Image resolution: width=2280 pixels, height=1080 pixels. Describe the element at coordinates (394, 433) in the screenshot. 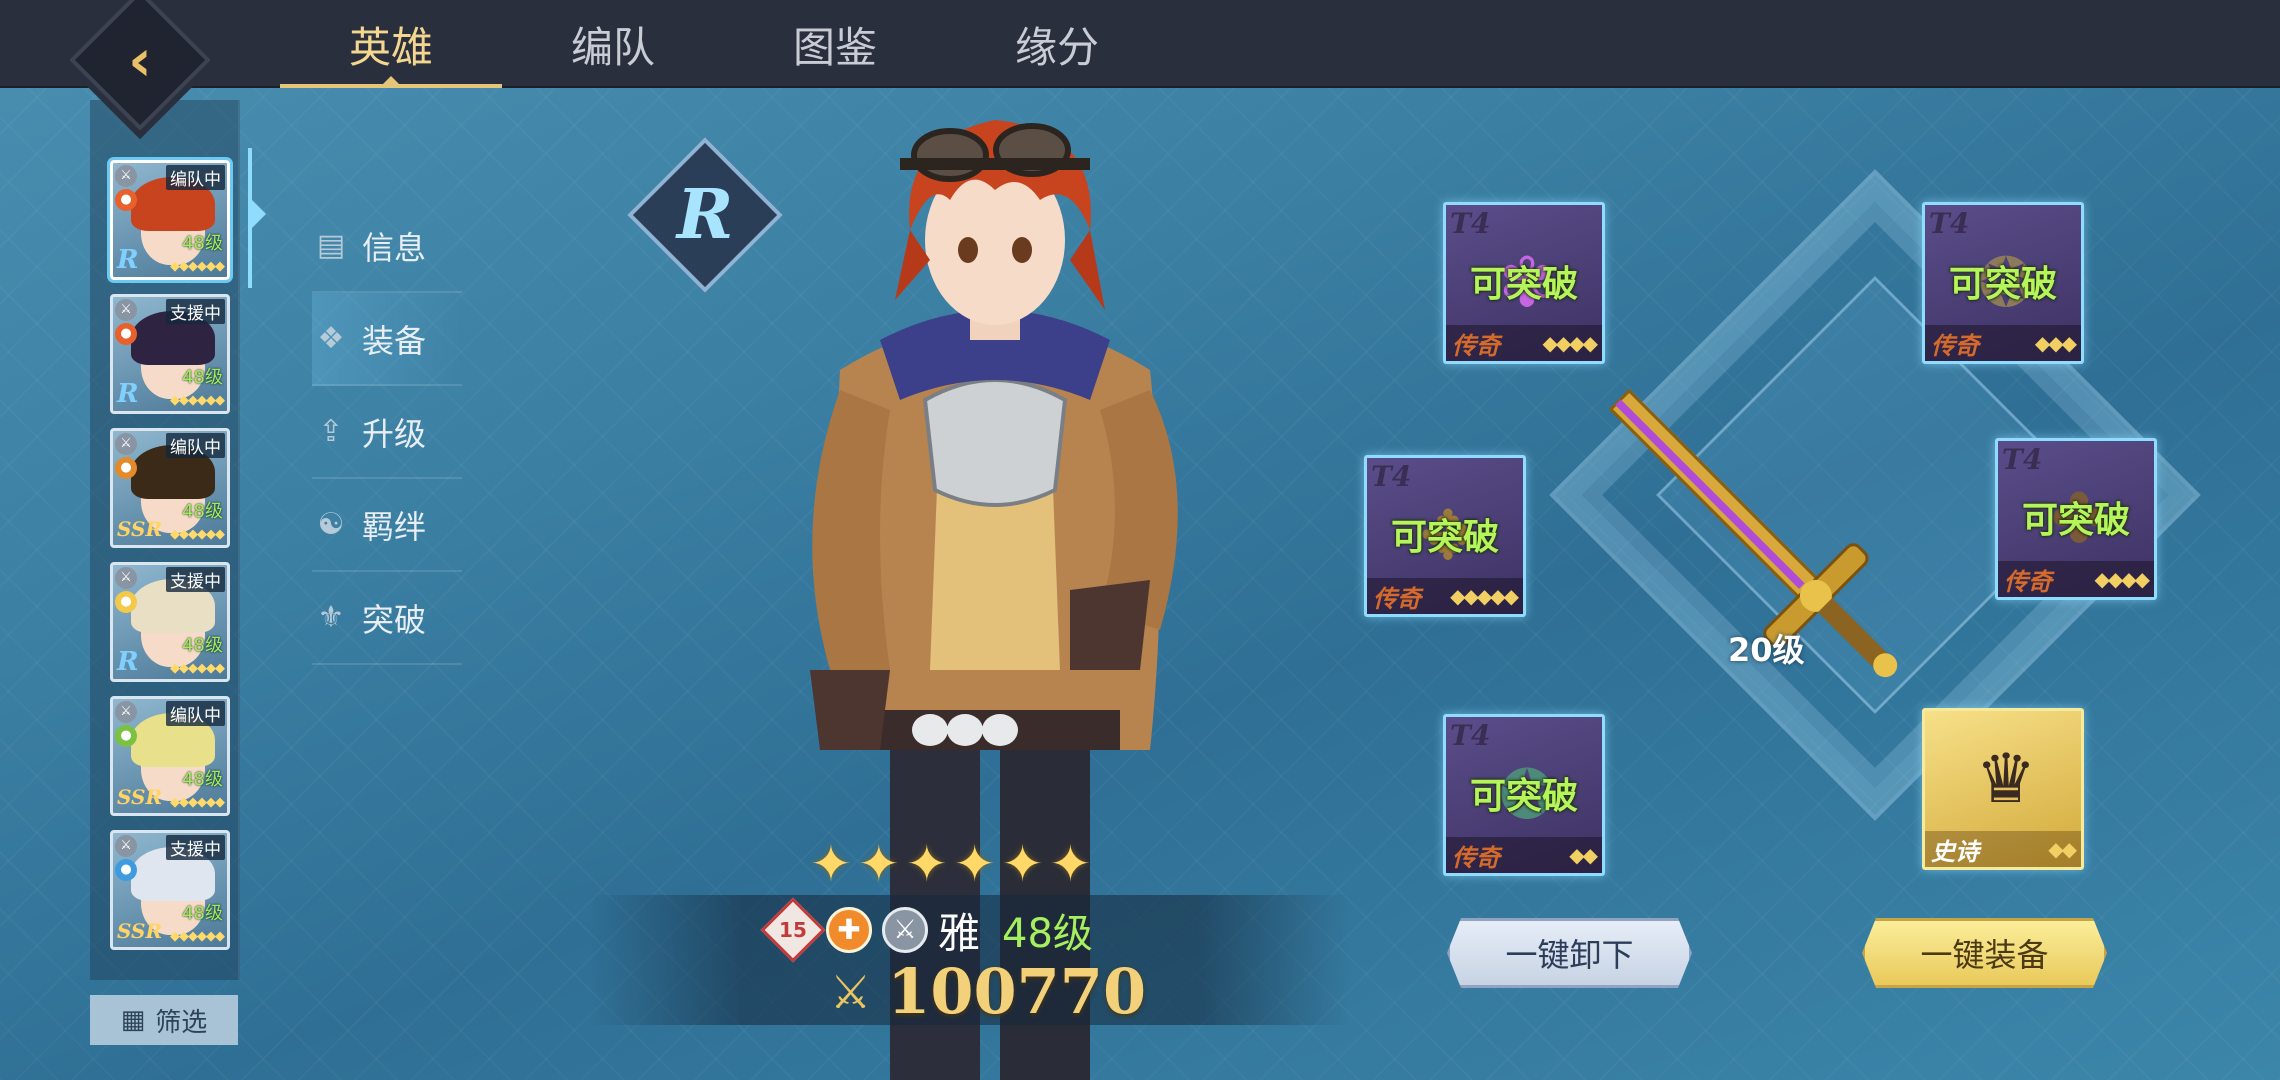

I see `menu-item-label: 升级` at that location.